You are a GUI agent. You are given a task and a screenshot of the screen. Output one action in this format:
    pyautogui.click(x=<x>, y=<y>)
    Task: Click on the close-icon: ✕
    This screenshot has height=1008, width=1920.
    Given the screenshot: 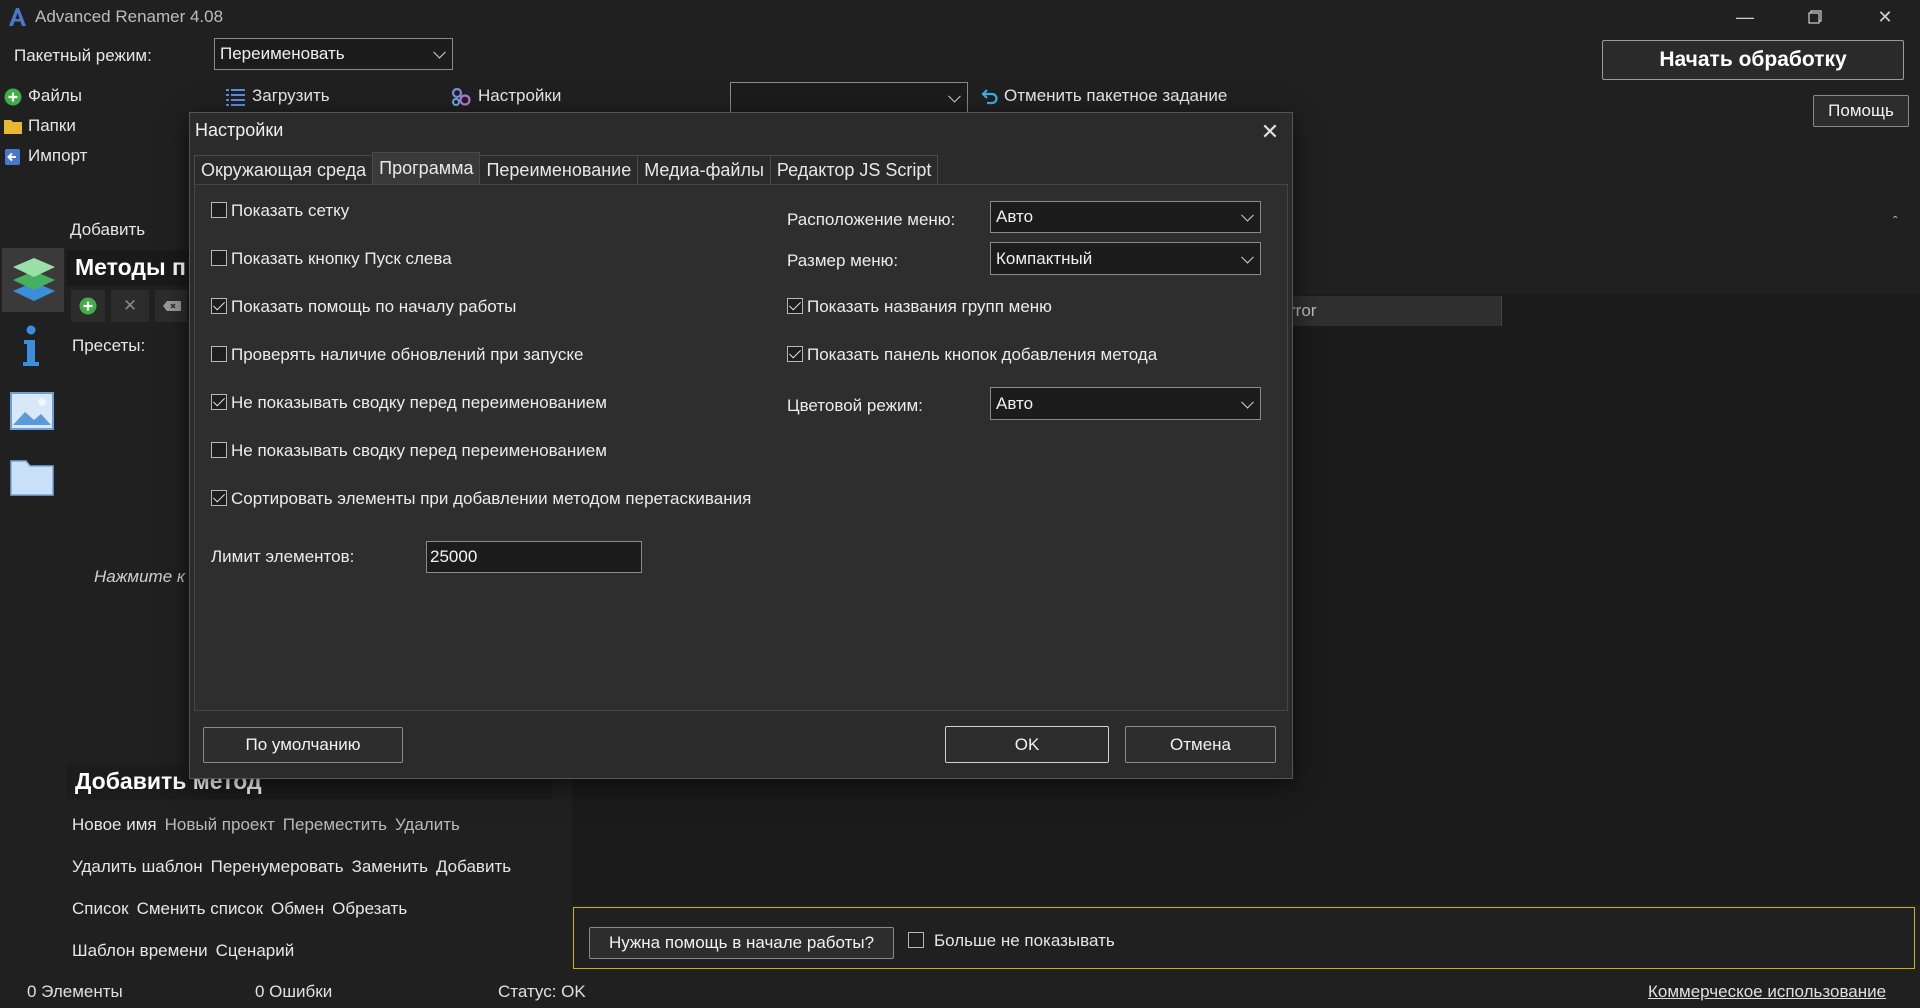 What is the action you would take?
    pyautogui.click(x=1270, y=132)
    